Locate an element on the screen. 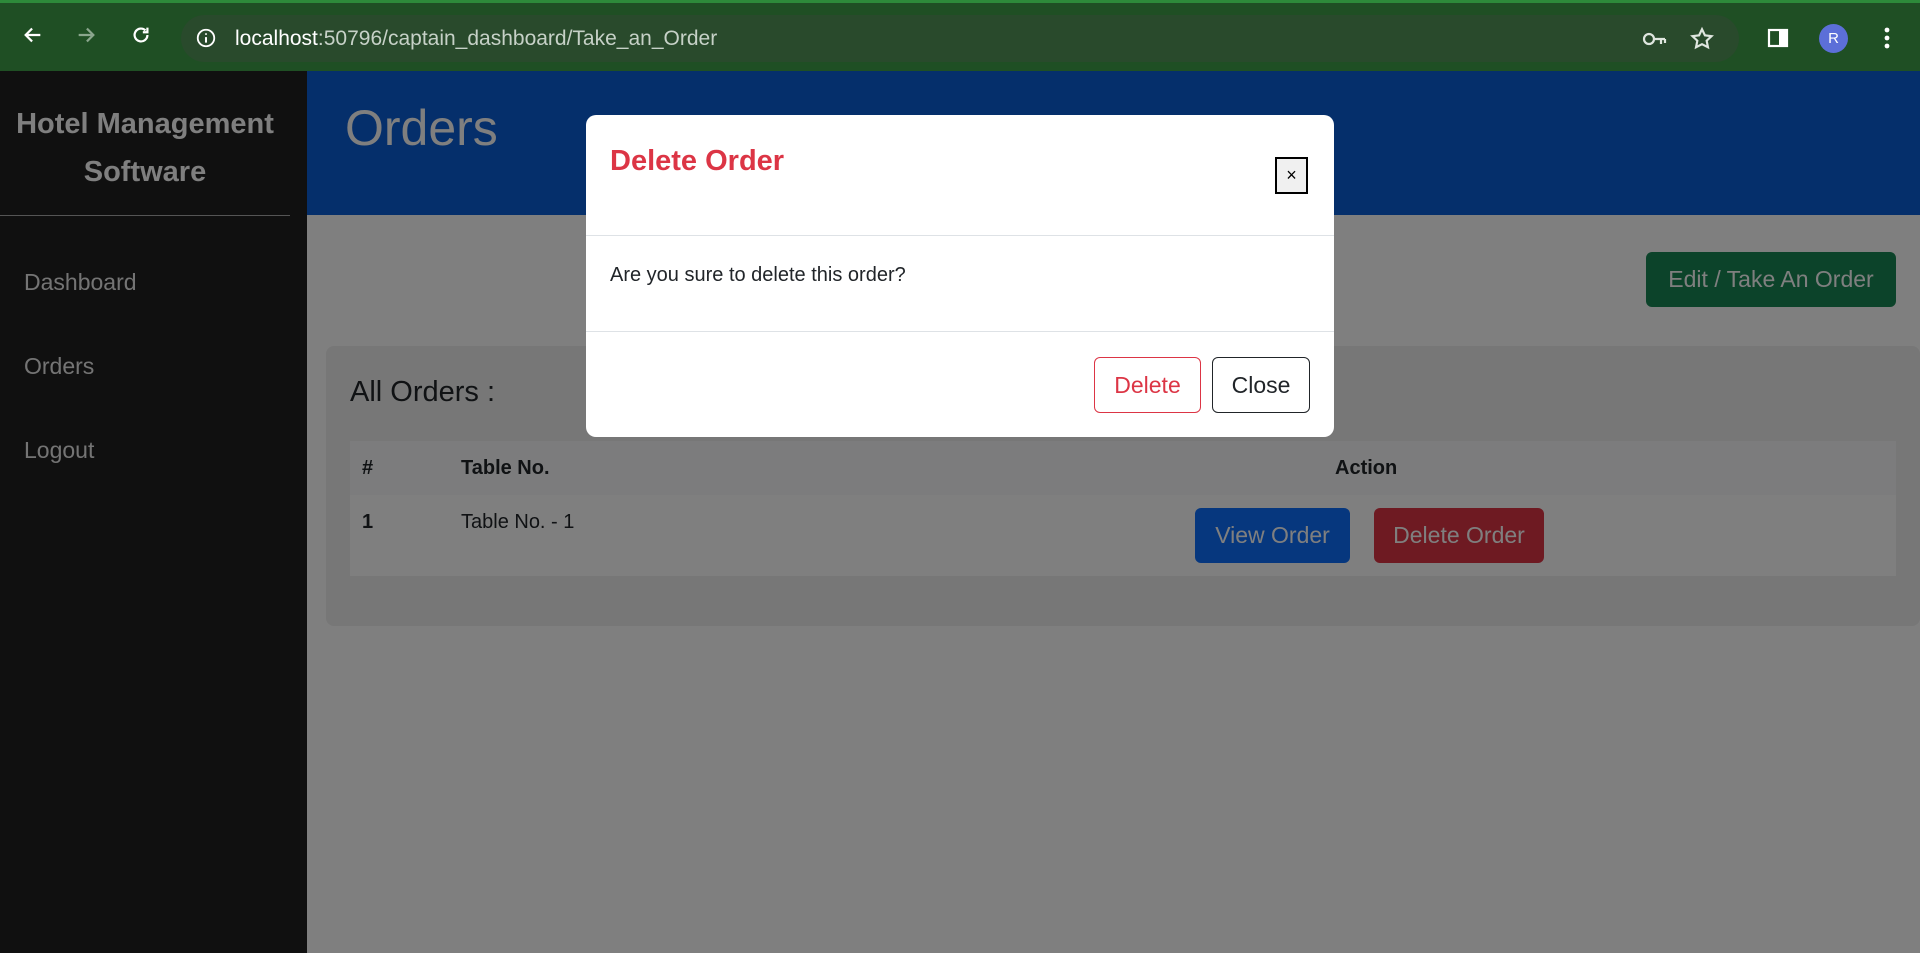 This screenshot has width=1920, height=953. reload-icon is located at coordinates (141, 35).